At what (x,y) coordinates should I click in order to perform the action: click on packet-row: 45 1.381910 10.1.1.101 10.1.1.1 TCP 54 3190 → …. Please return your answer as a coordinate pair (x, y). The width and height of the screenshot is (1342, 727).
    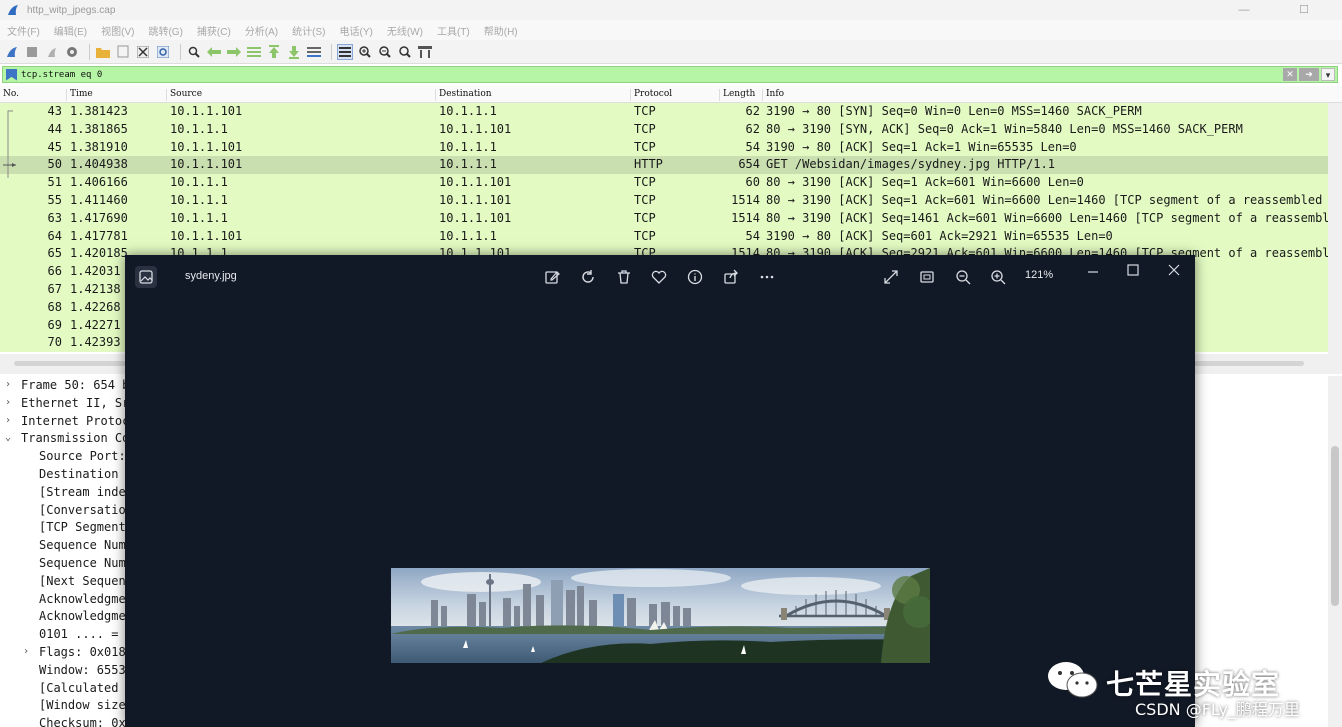
    Looking at the image, I should click on (664, 147).